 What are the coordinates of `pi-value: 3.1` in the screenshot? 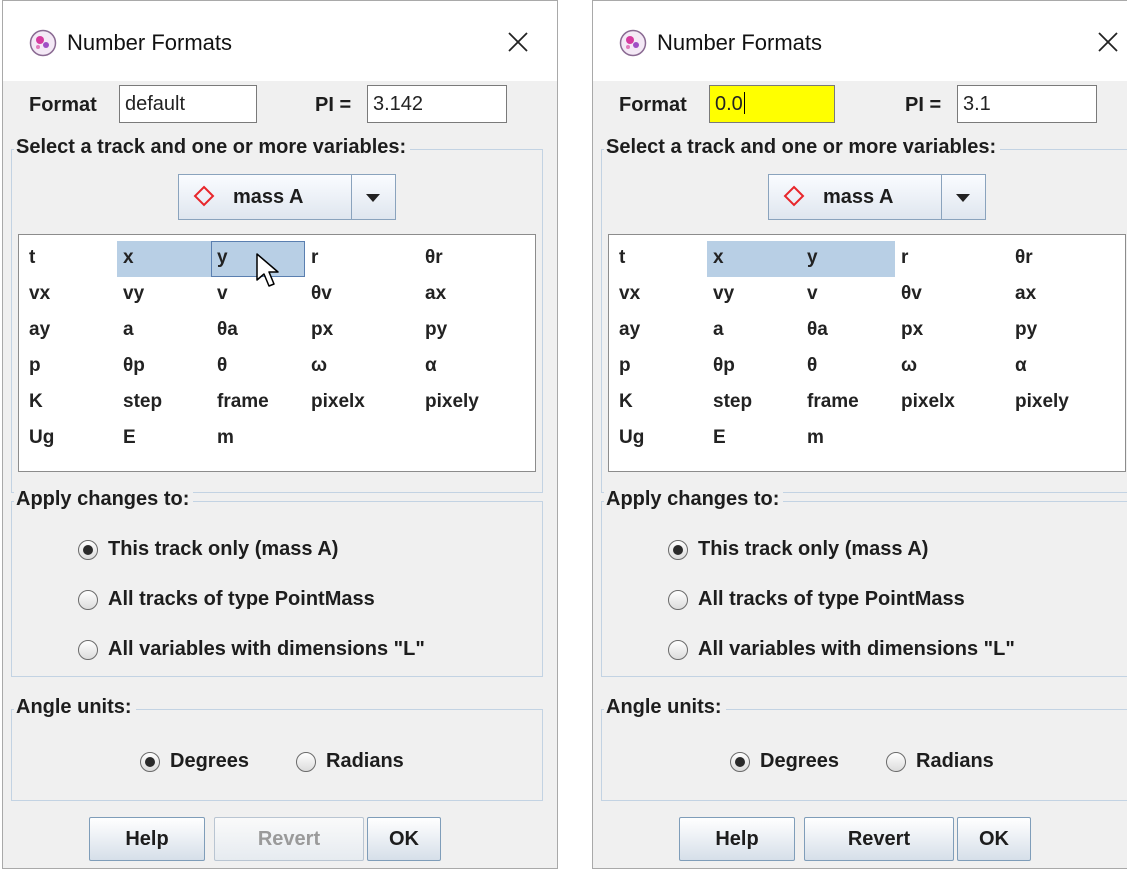 It's located at (977, 104).